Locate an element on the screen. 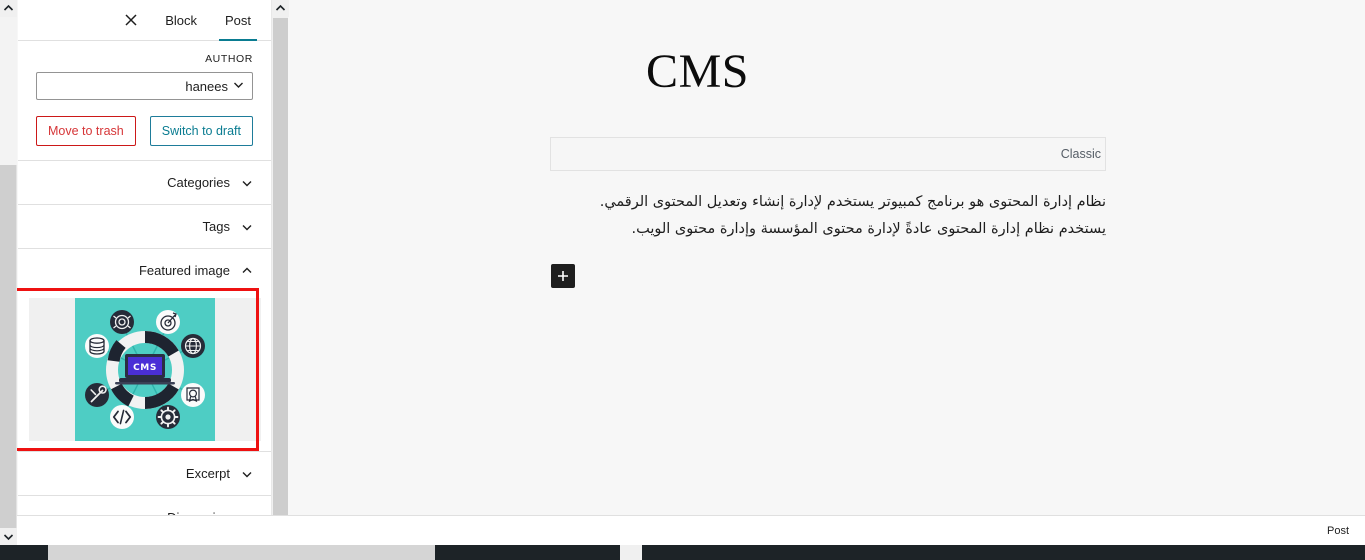 Image resolution: width=1365 pixels, height=560 pixels. featured-image-body: CMS is located at coordinates (144, 371).